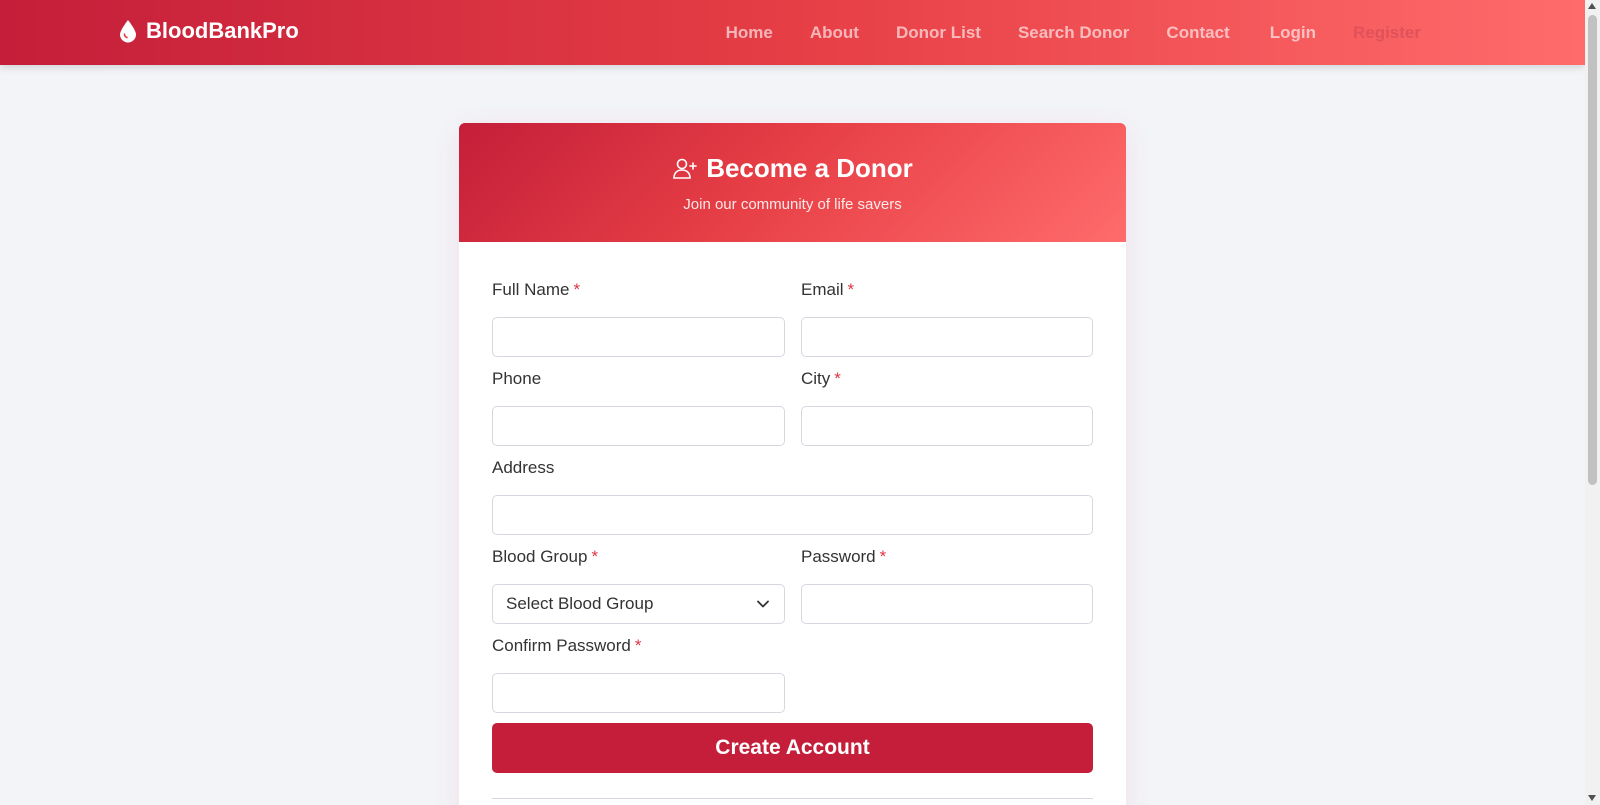 This screenshot has width=1600, height=805. What do you see at coordinates (792, 748) in the screenshot?
I see `create-account-button: Create Account` at bounding box center [792, 748].